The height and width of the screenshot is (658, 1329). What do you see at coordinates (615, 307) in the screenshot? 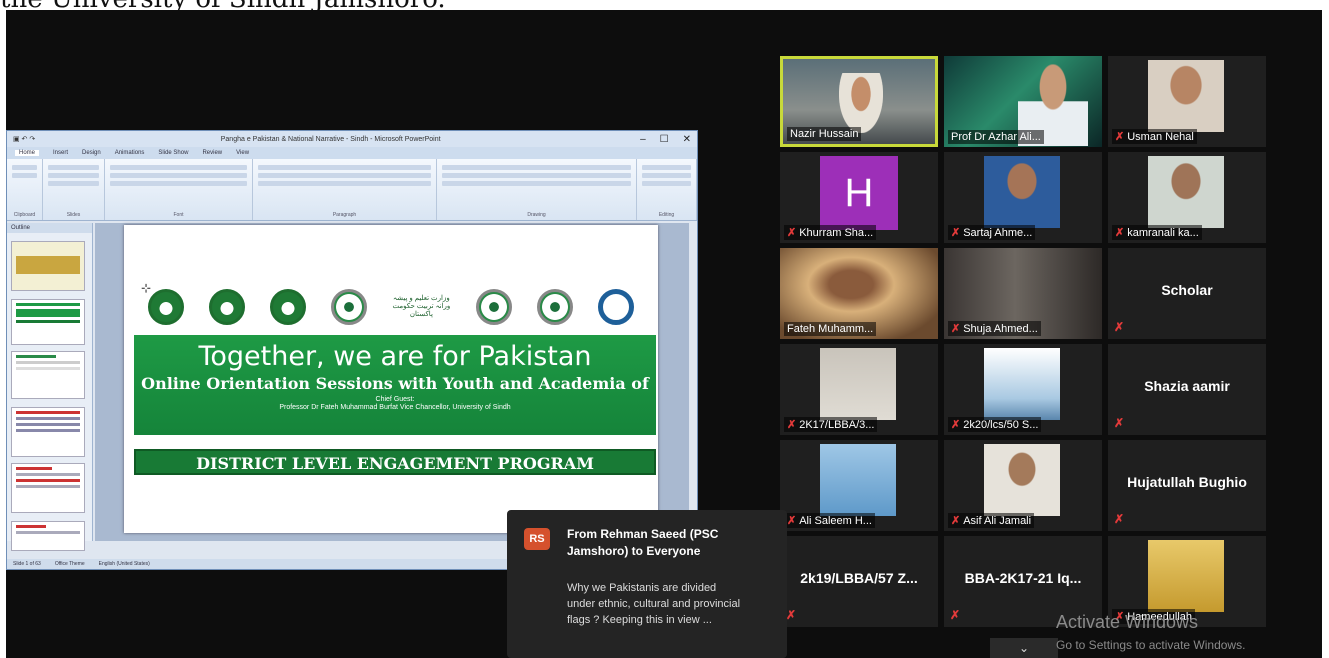
I see `partner-ring-logo` at bounding box center [615, 307].